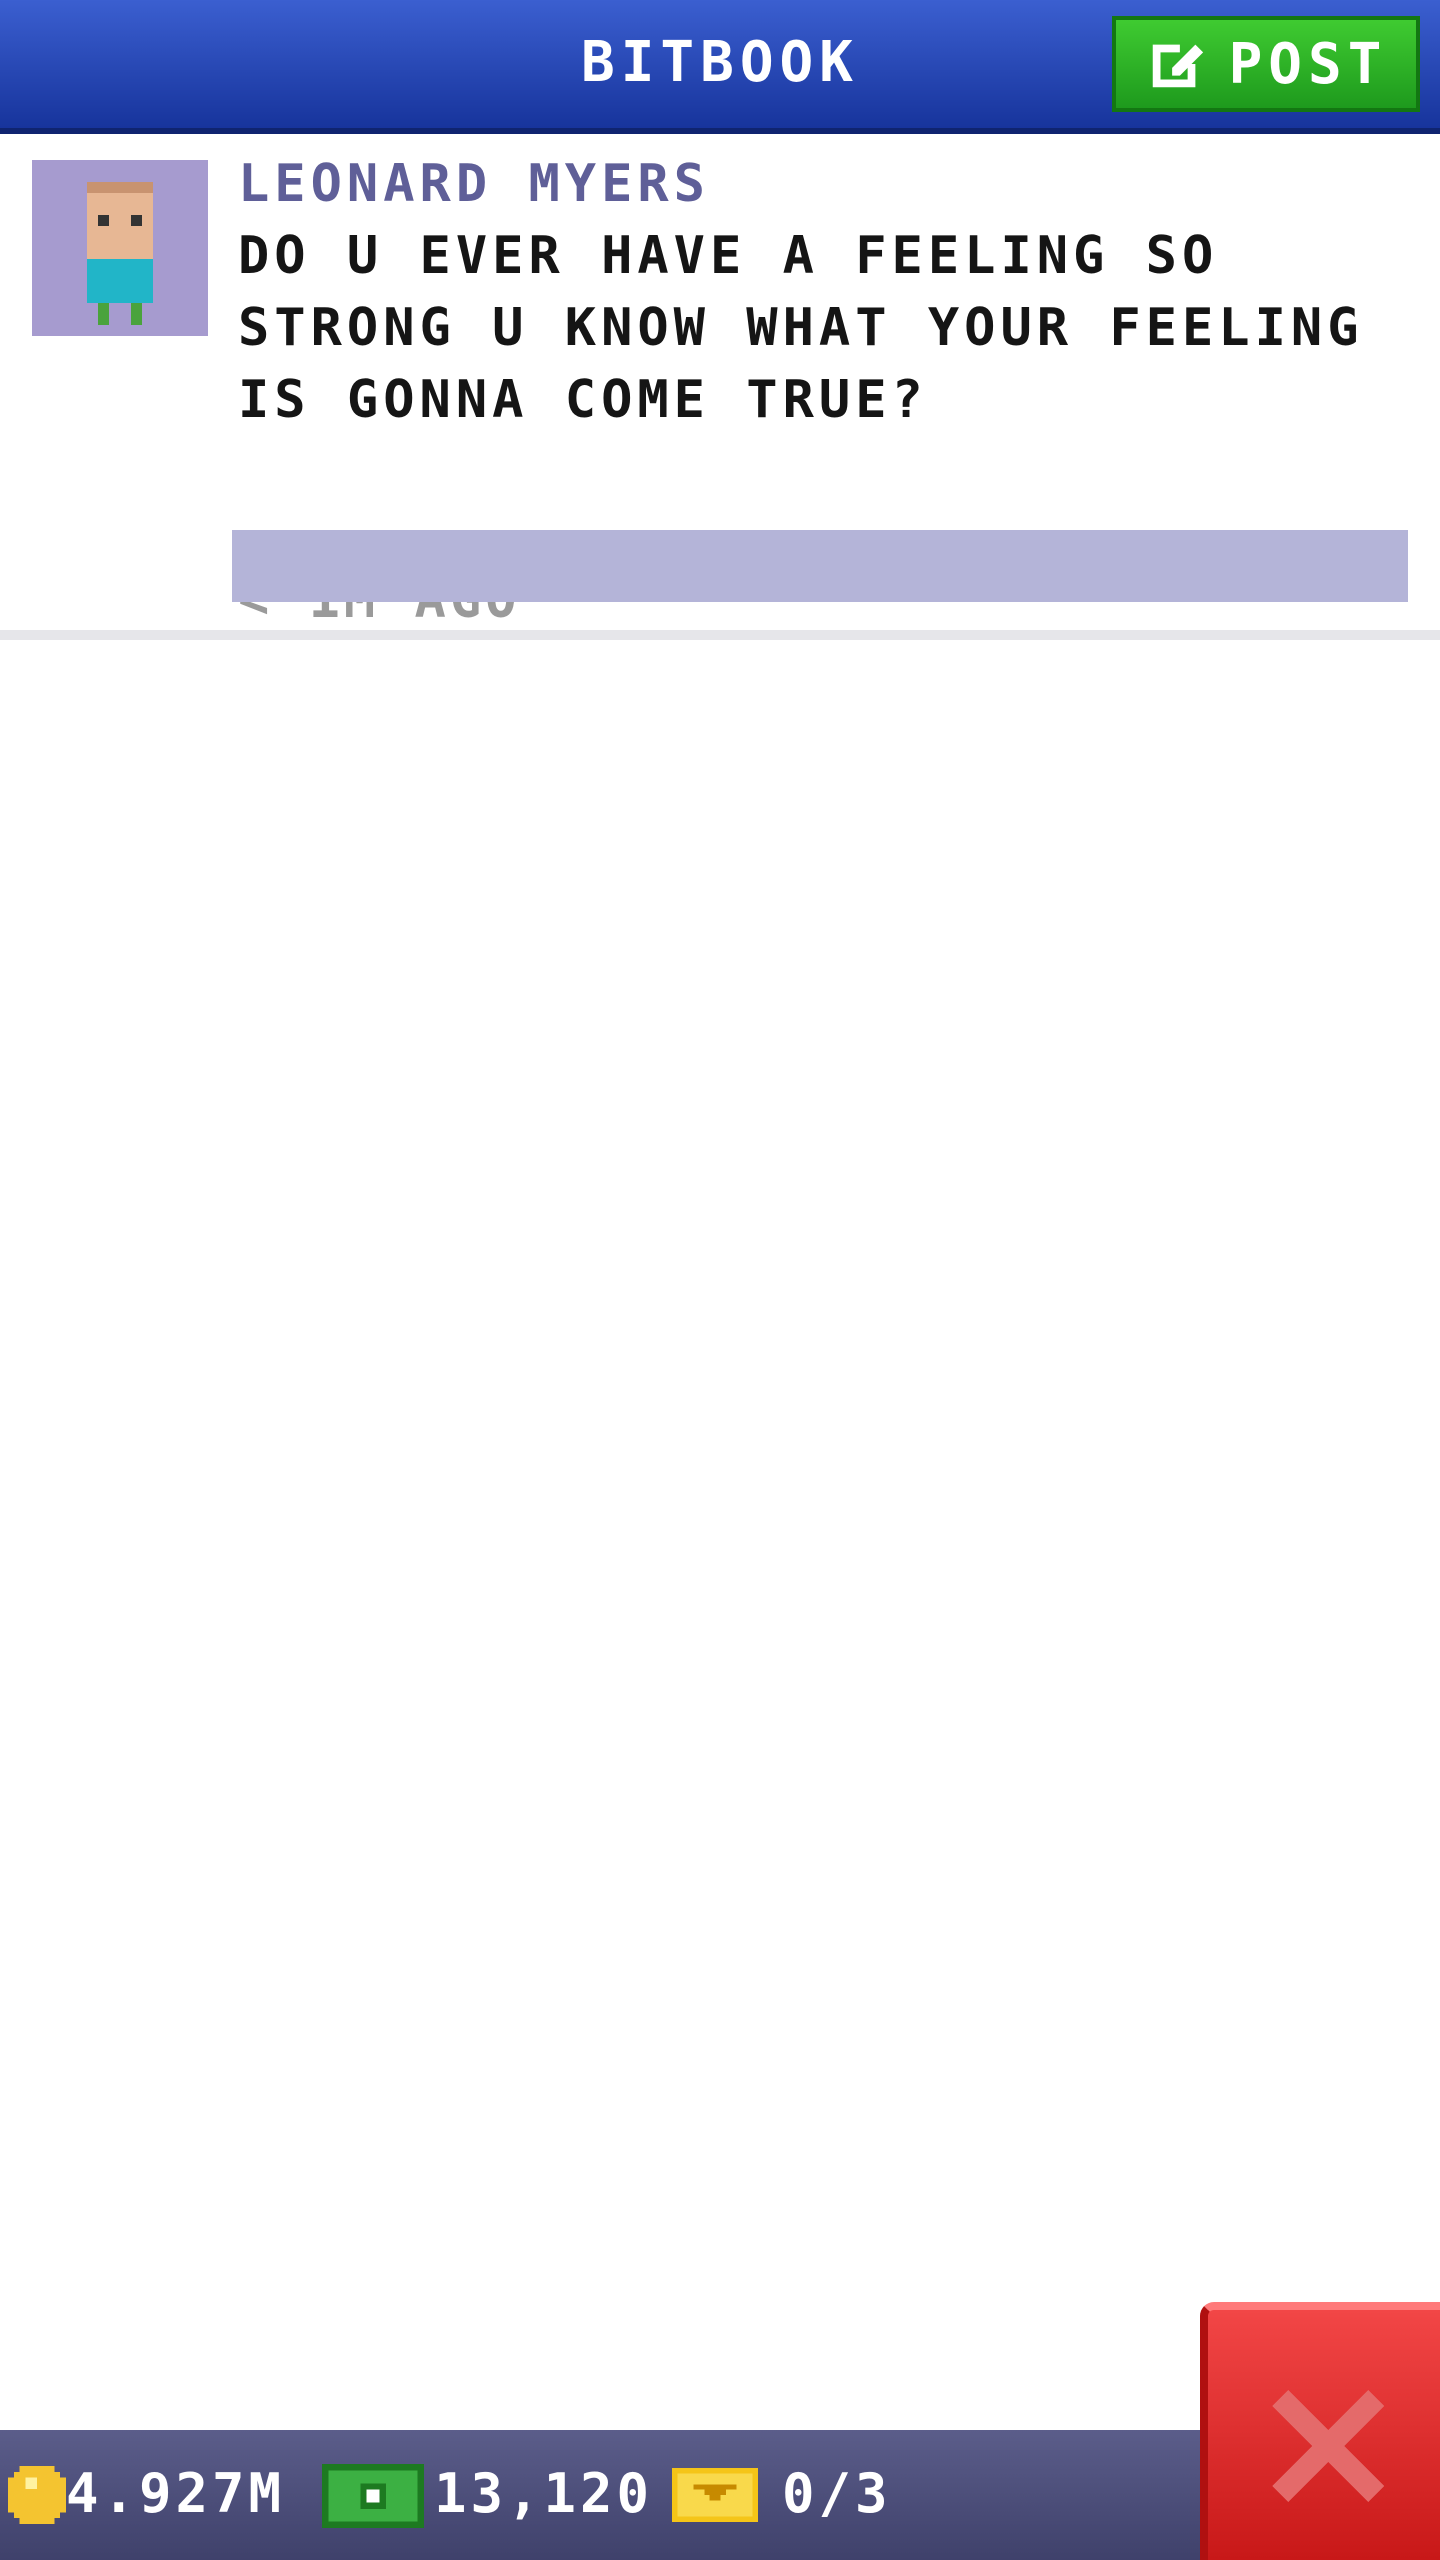 This screenshot has width=1440, height=2560. I want to click on close-button, so click(1320, 2431).